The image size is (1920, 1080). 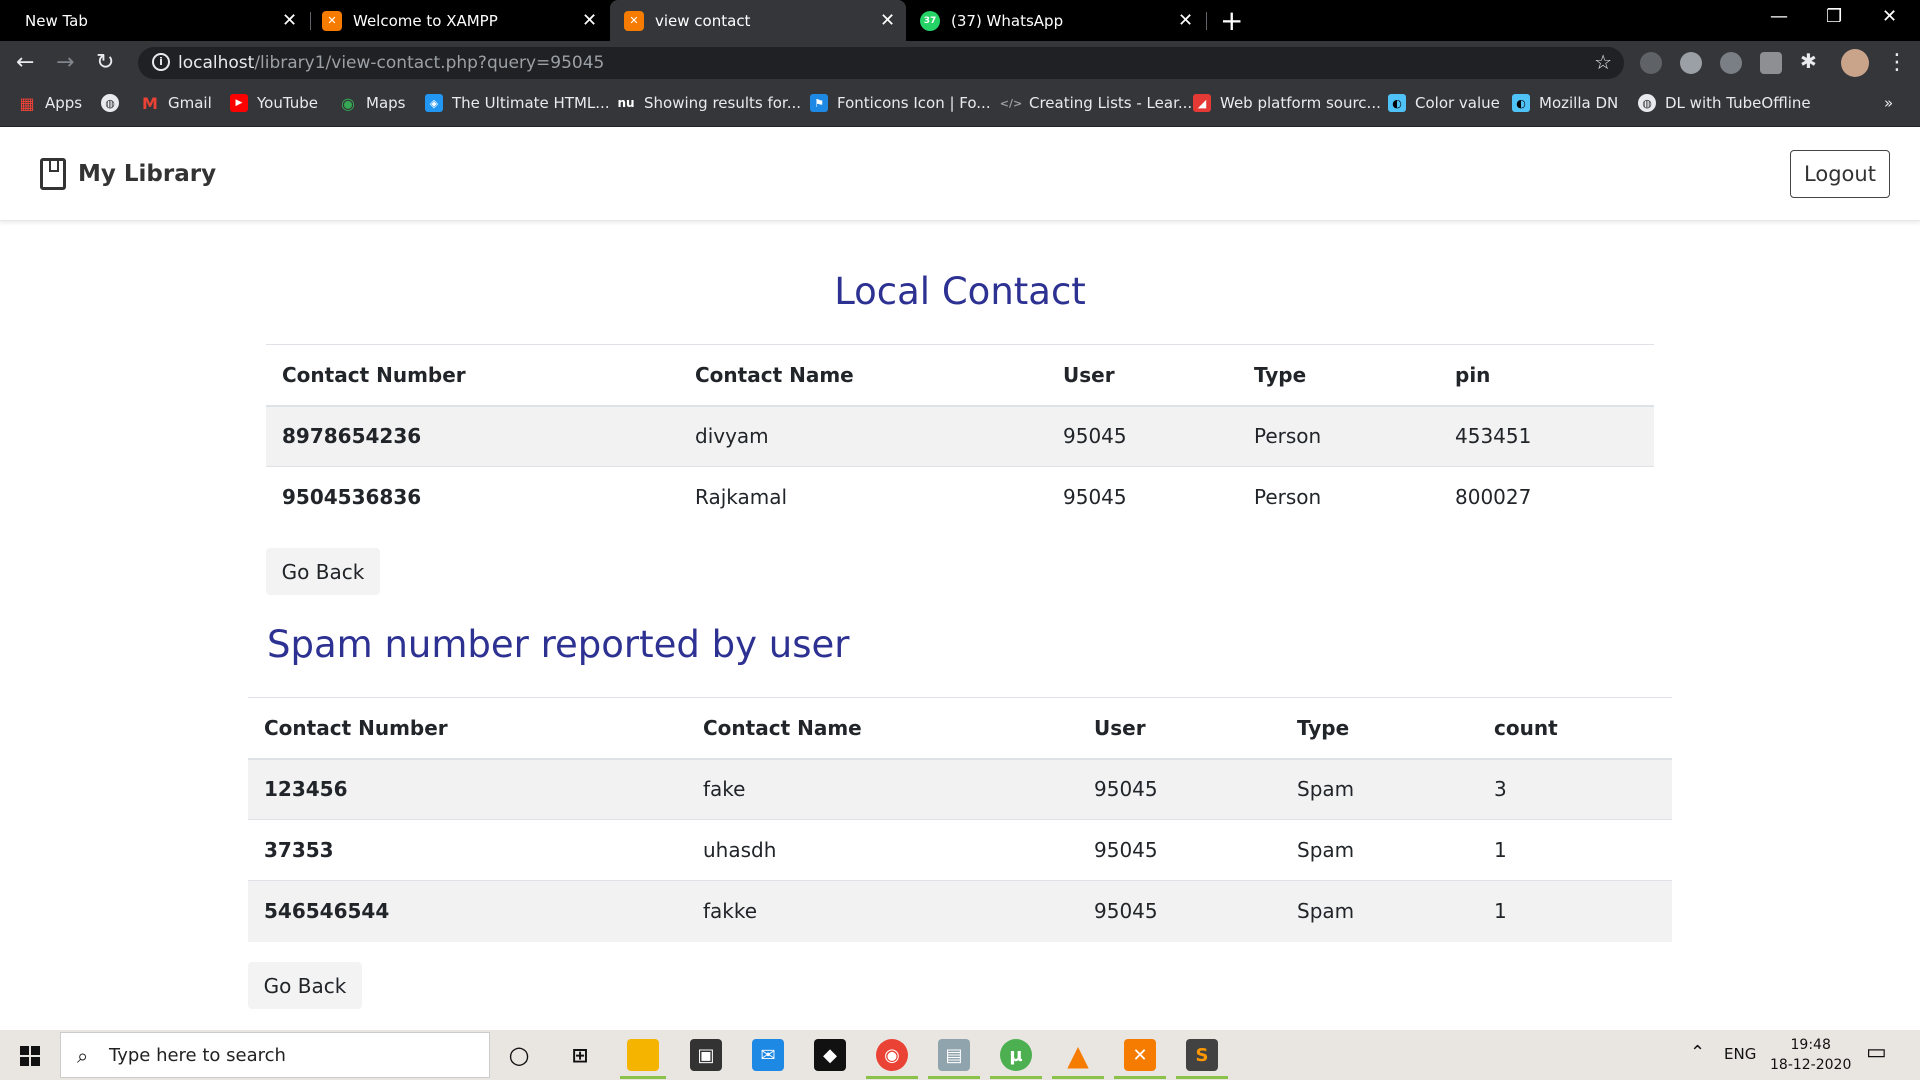 What do you see at coordinates (176, 103) in the screenshot?
I see `bookmark-gmail: M Gmail` at bounding box center [176, 103].